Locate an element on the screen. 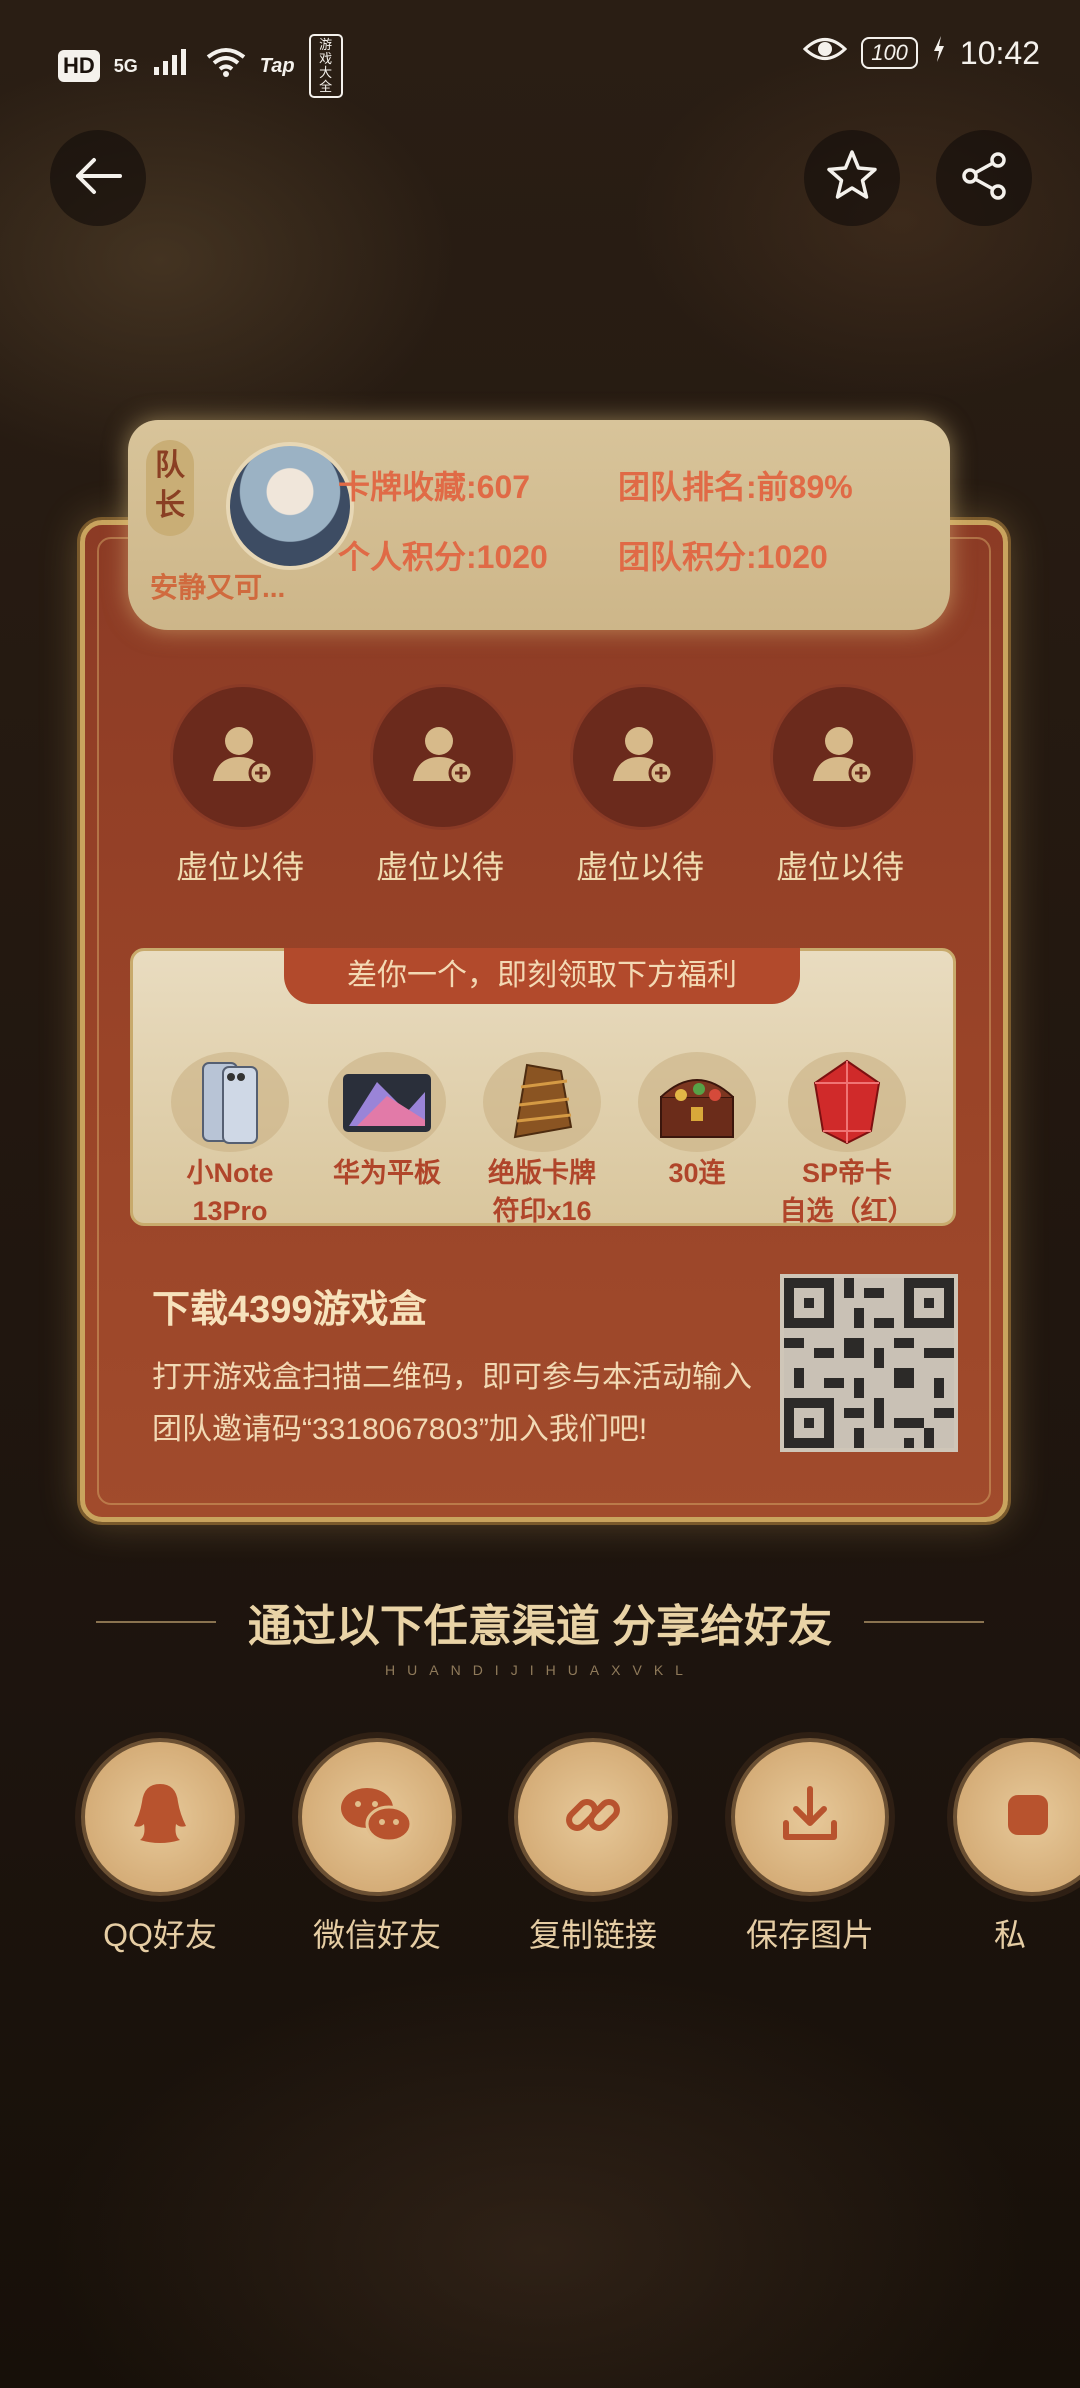 The width and height of the screenshot is (1080, 2388). share-qq-button: QQ好友 is located at coordinates (160, 1847).